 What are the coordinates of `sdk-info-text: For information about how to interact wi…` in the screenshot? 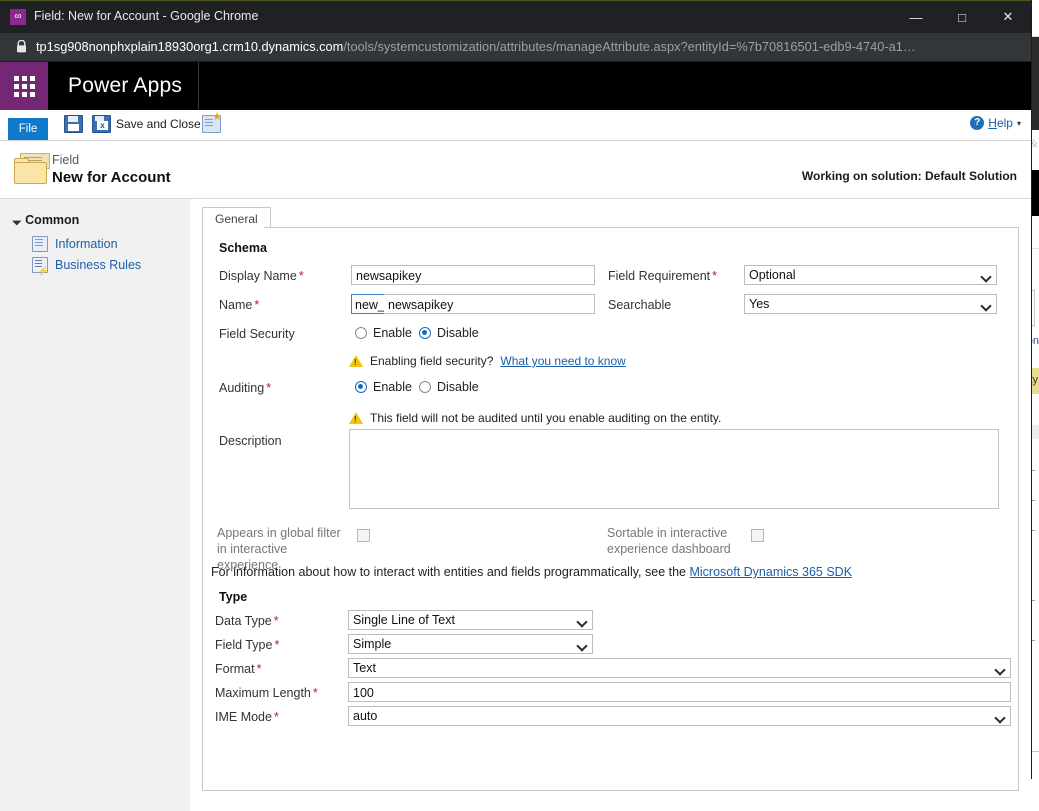 It's located at (448, 572).